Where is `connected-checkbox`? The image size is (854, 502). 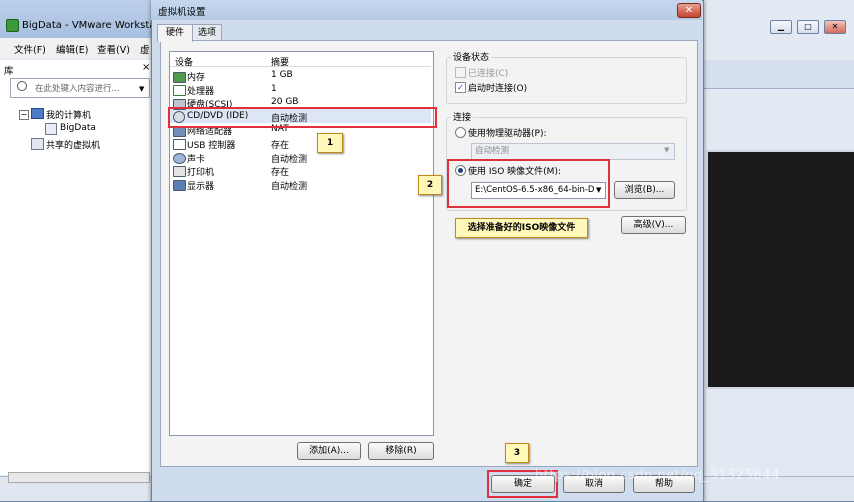
connected-checkbox is located at coordinates (460, 72).